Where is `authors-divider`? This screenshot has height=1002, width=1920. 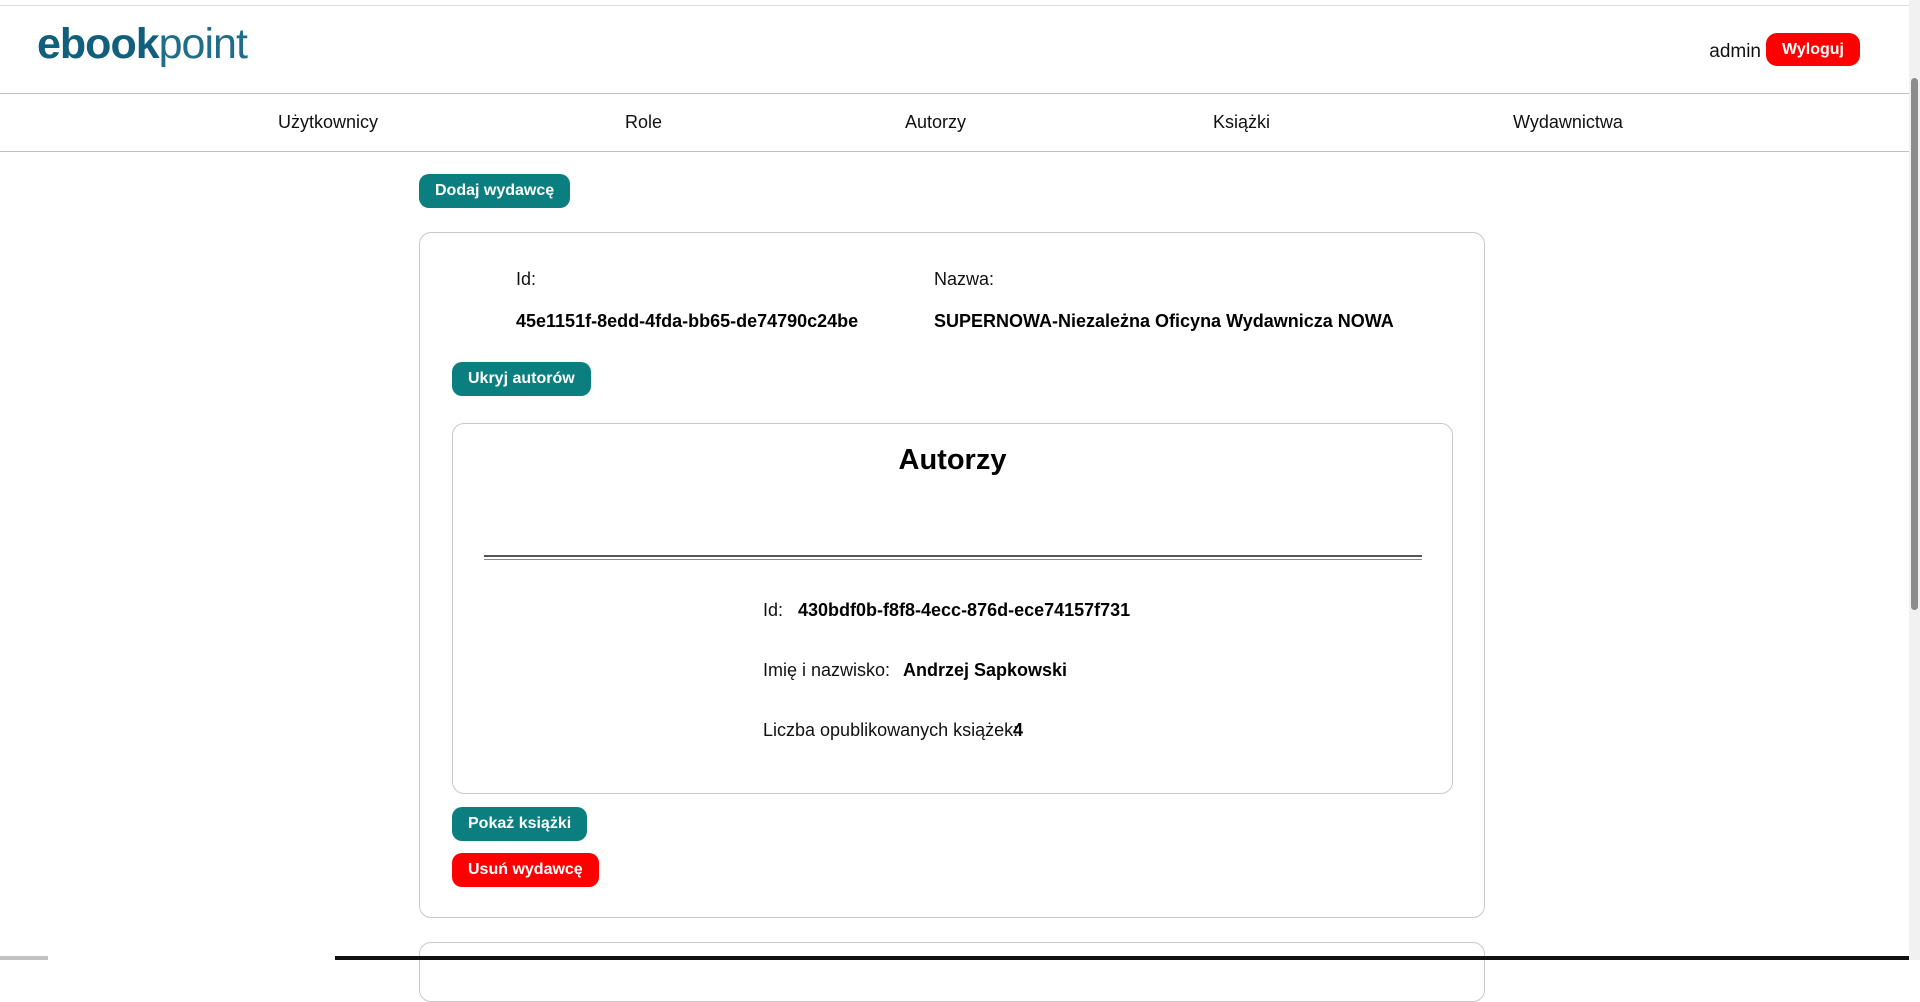
authors-divider is located at coordinates (953, 557).